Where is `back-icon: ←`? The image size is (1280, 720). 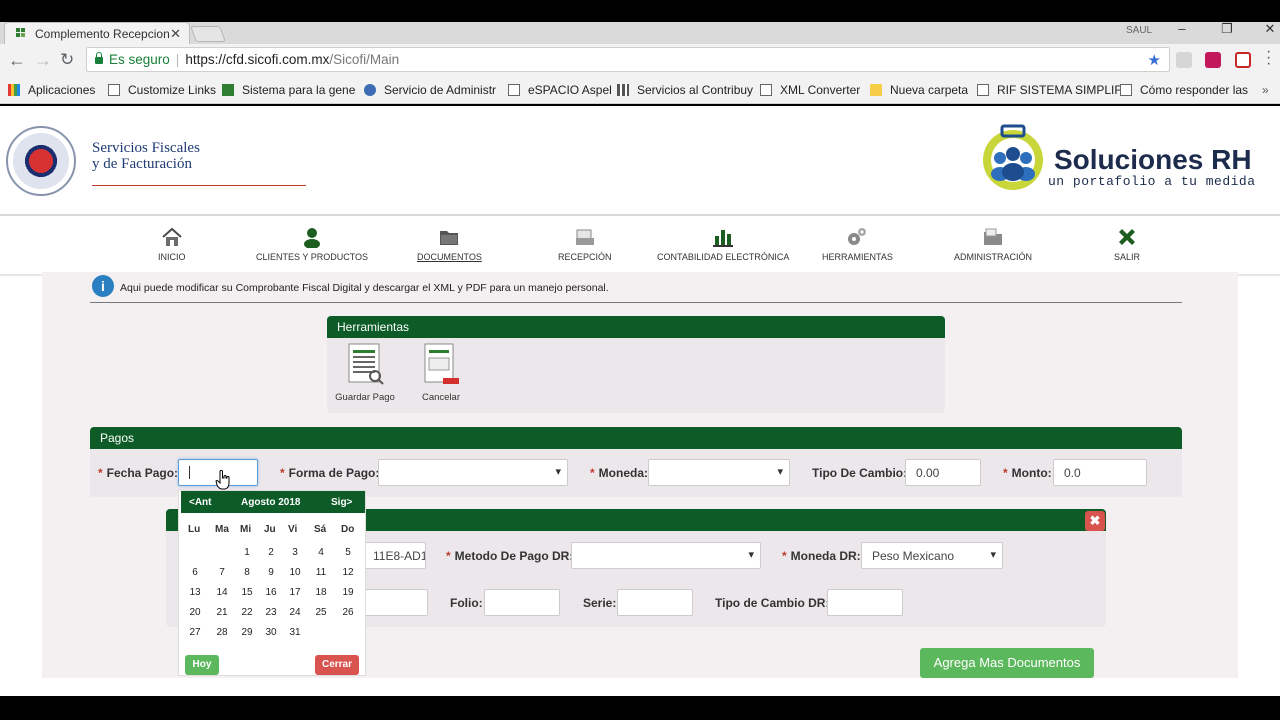
back-icon: ← is located at coordinates (17, 60).